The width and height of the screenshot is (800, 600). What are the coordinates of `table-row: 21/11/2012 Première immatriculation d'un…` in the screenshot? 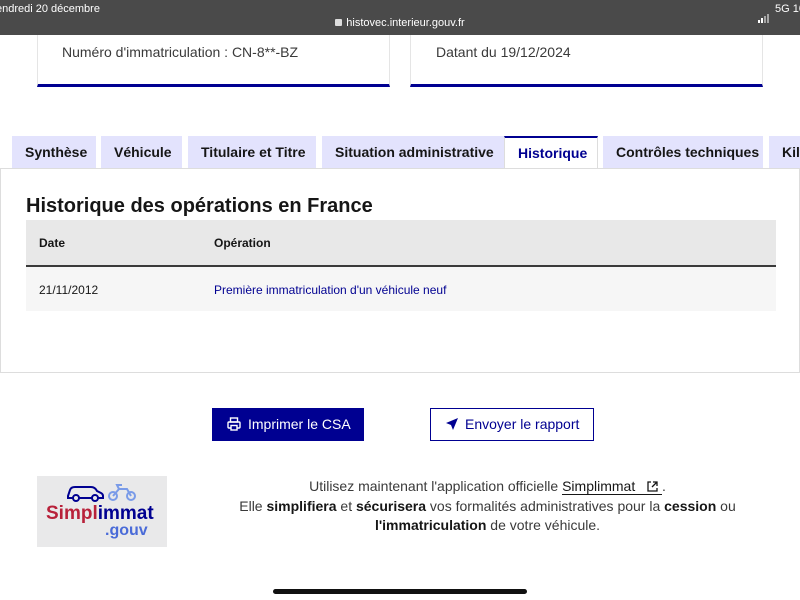 It's located at (401, 289).